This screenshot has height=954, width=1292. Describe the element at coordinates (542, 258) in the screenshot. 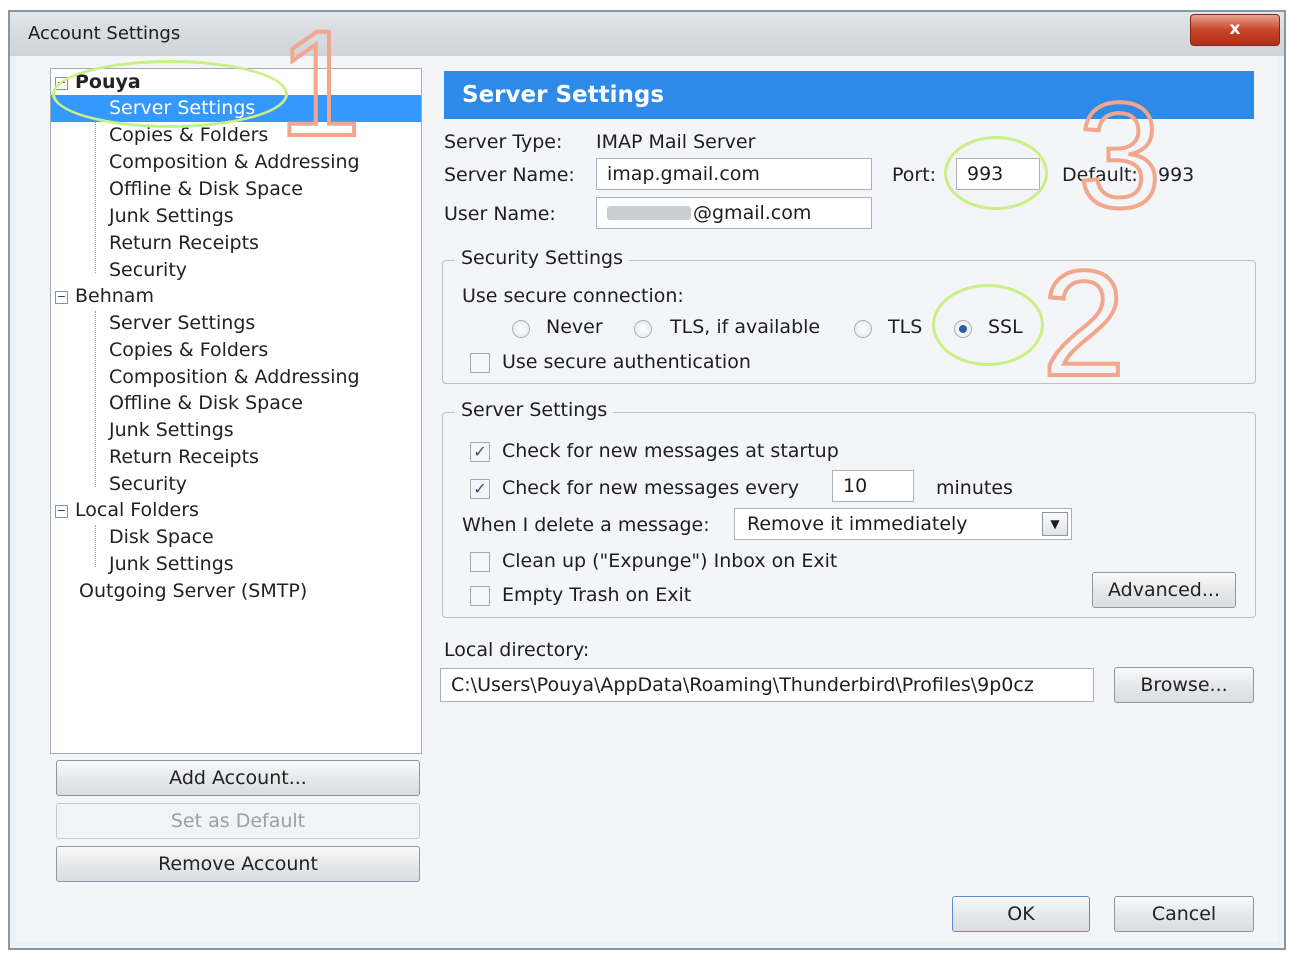

I see `security-settings-legend: Security Settings` at that location.